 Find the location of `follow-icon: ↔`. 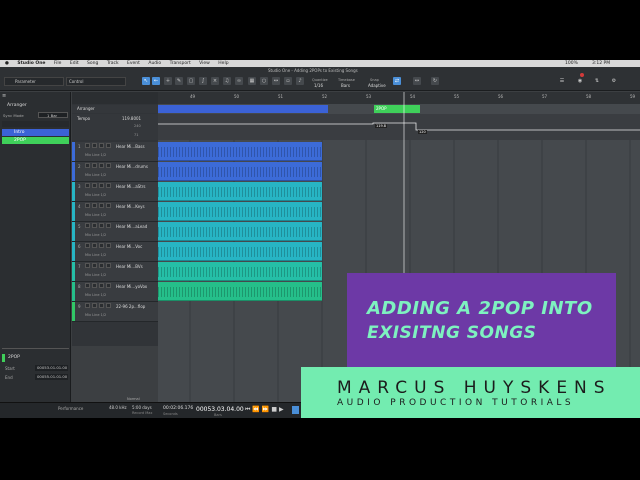

follow-icon: ↔ is located at coordinates (417, 81).